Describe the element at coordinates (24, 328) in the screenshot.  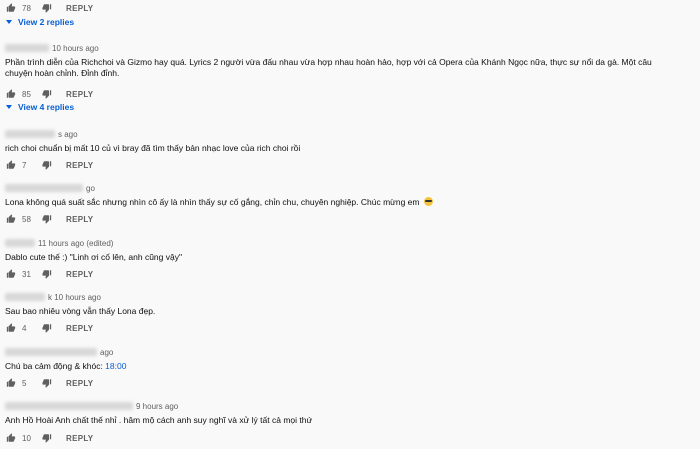
I see `like-count: 4` at that location.